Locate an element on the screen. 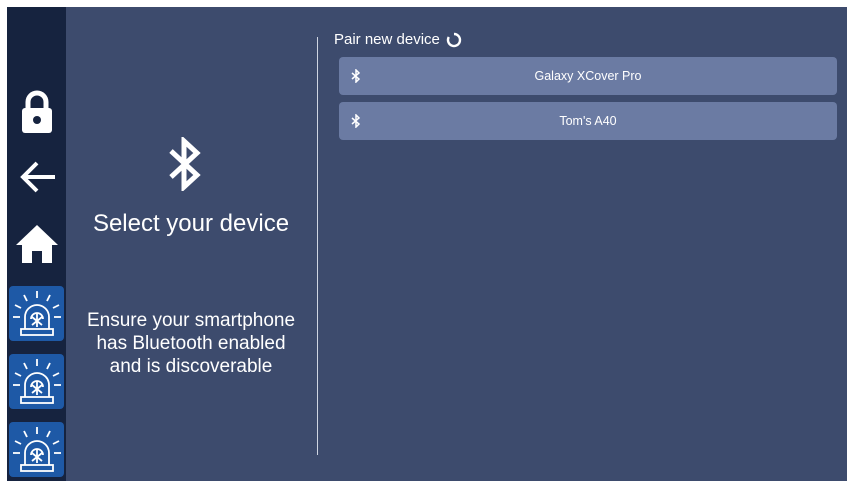 Image resolution: width=847 pixels, height=481 pixels. back-button is located at coordinates (36, 177).